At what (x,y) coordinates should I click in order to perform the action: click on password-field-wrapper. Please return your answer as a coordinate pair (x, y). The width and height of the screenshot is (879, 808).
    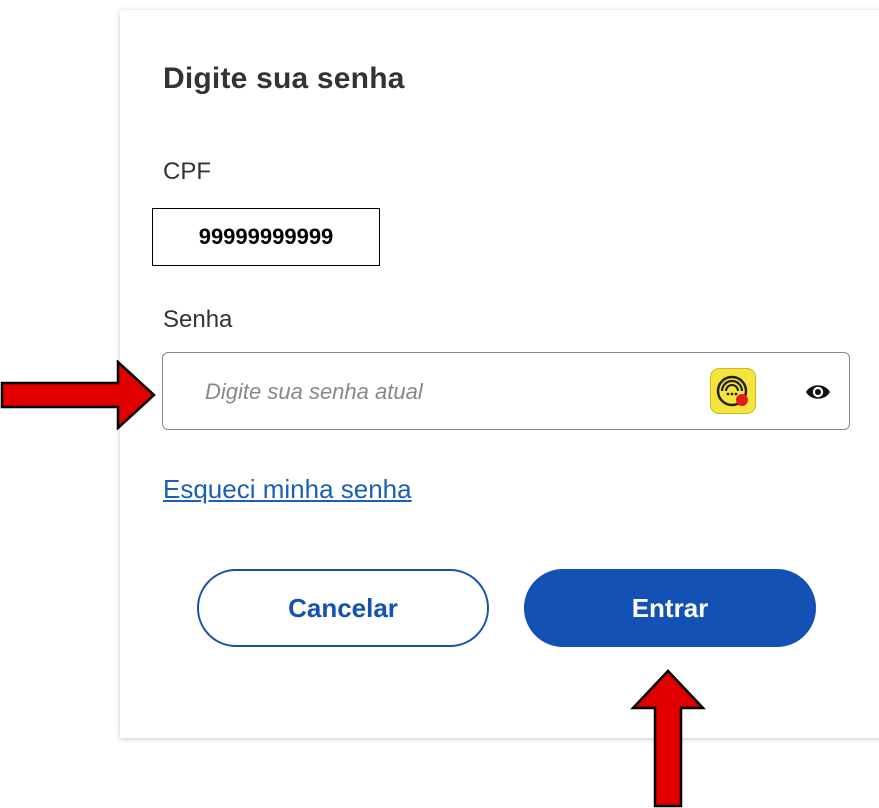
    Looking at the image, I should click on (506, 391).